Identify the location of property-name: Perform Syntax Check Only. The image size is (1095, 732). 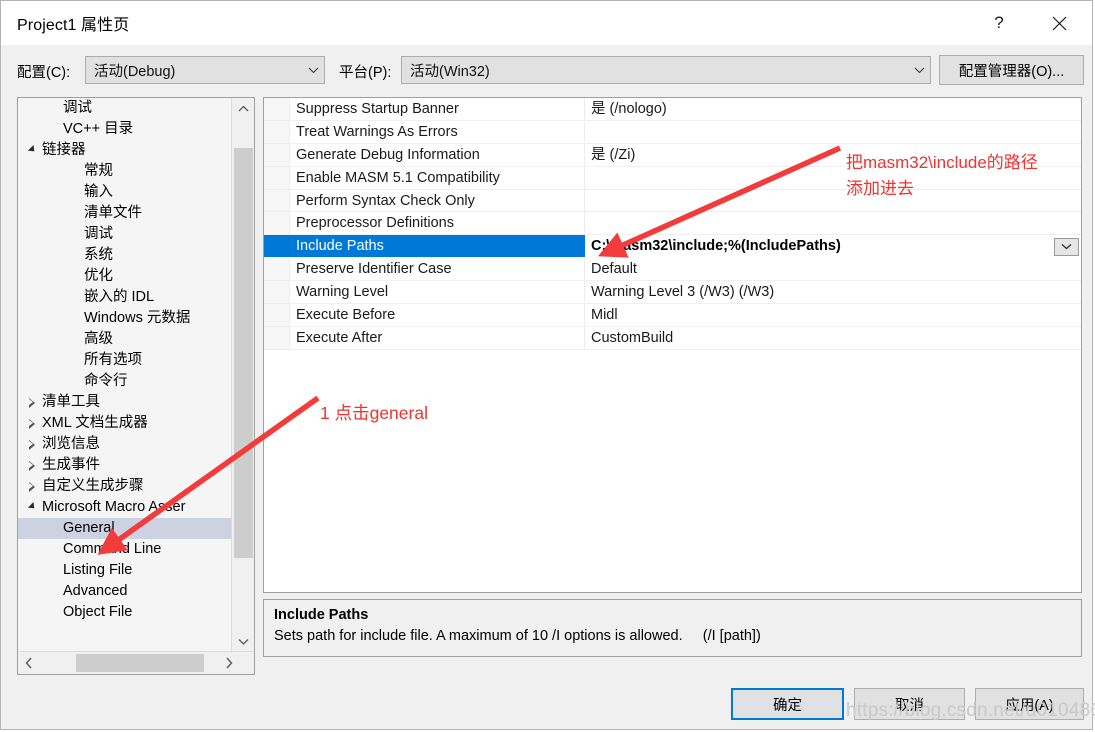
(437, 200).